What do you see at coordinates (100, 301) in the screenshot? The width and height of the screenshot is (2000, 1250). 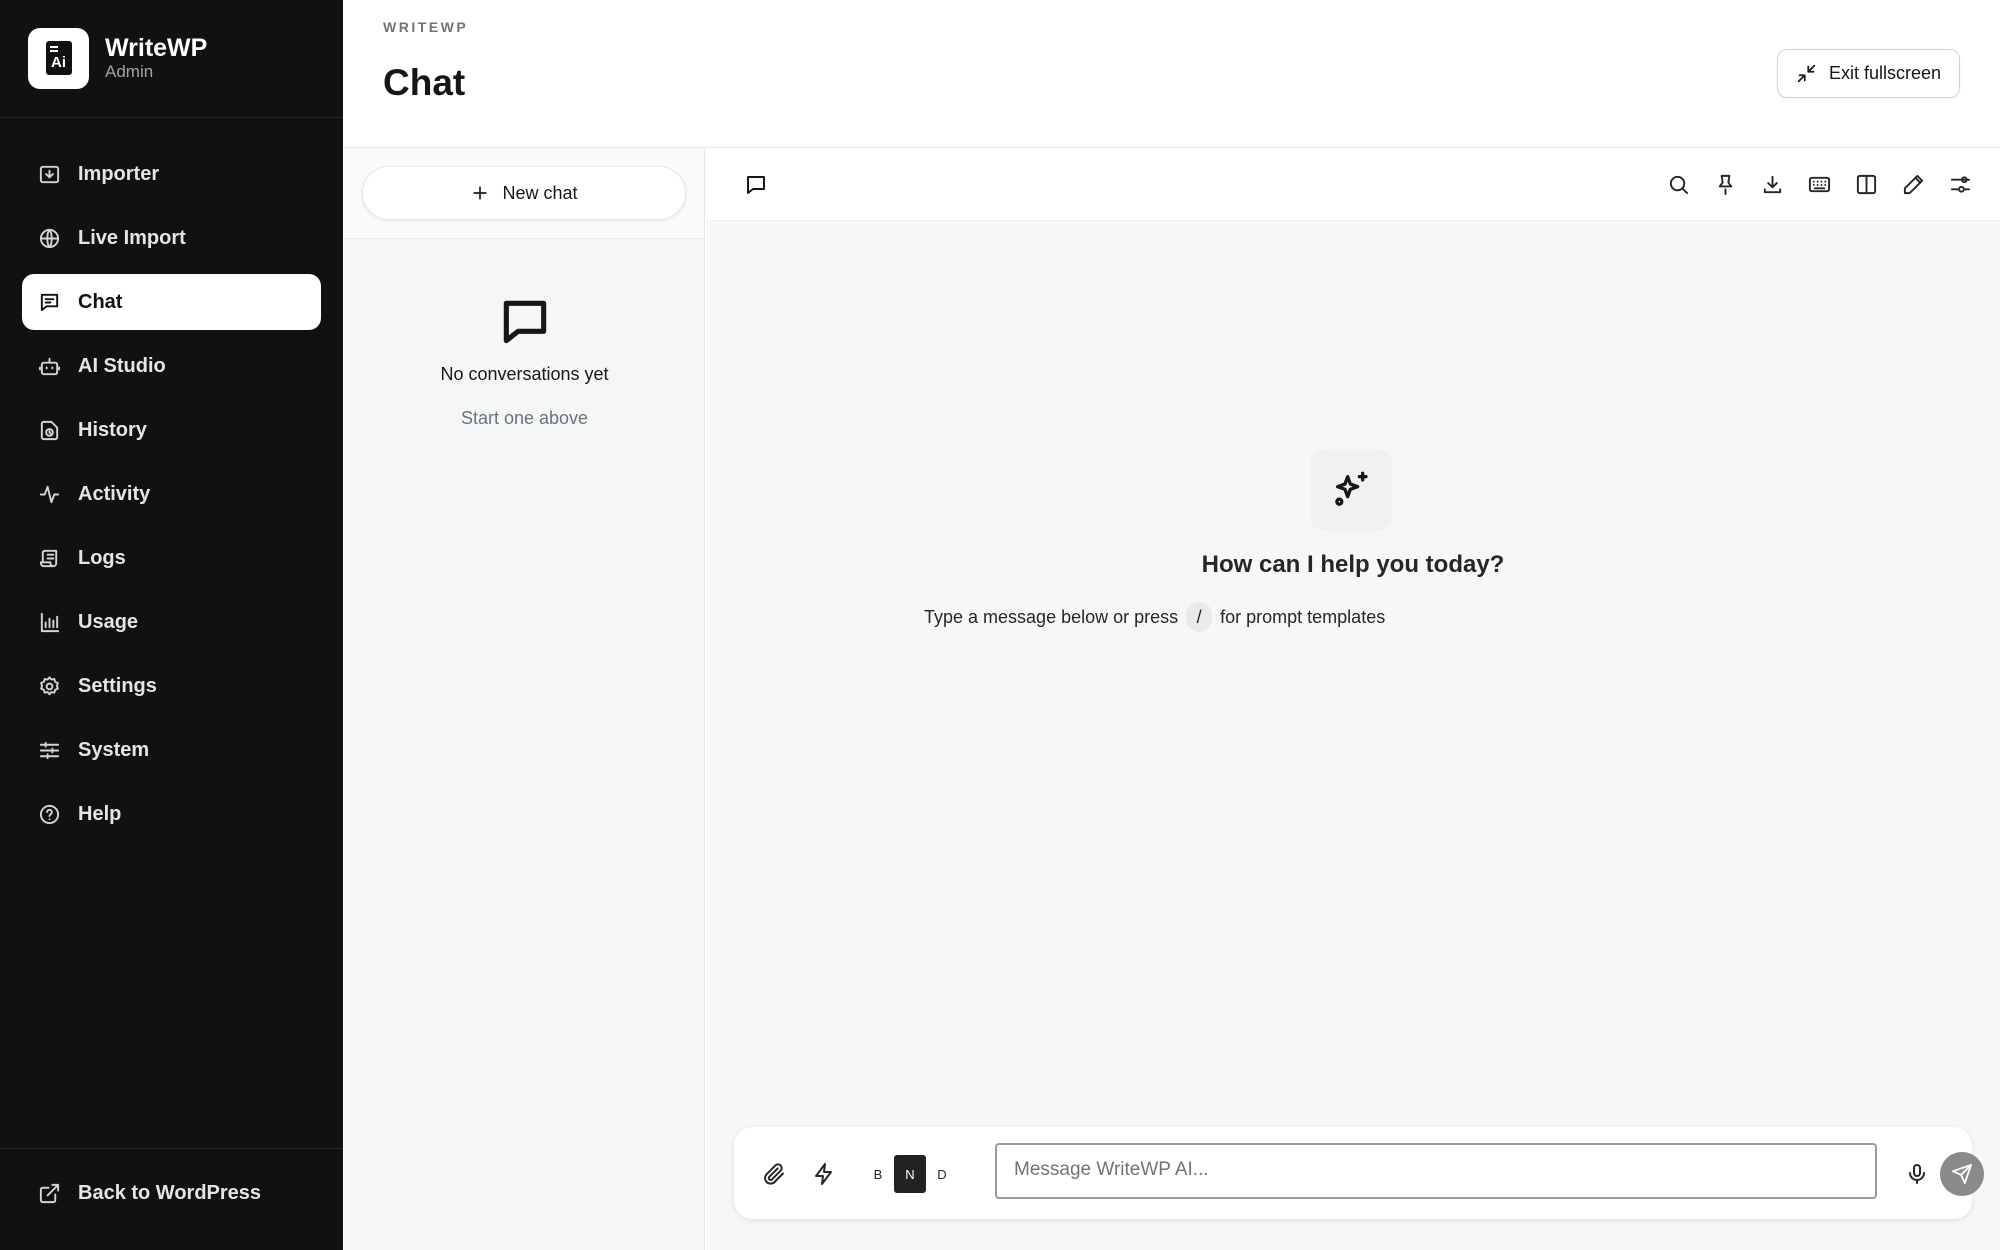 I see `sidebar-item-label: Chat` at bounding box center [100, 301].